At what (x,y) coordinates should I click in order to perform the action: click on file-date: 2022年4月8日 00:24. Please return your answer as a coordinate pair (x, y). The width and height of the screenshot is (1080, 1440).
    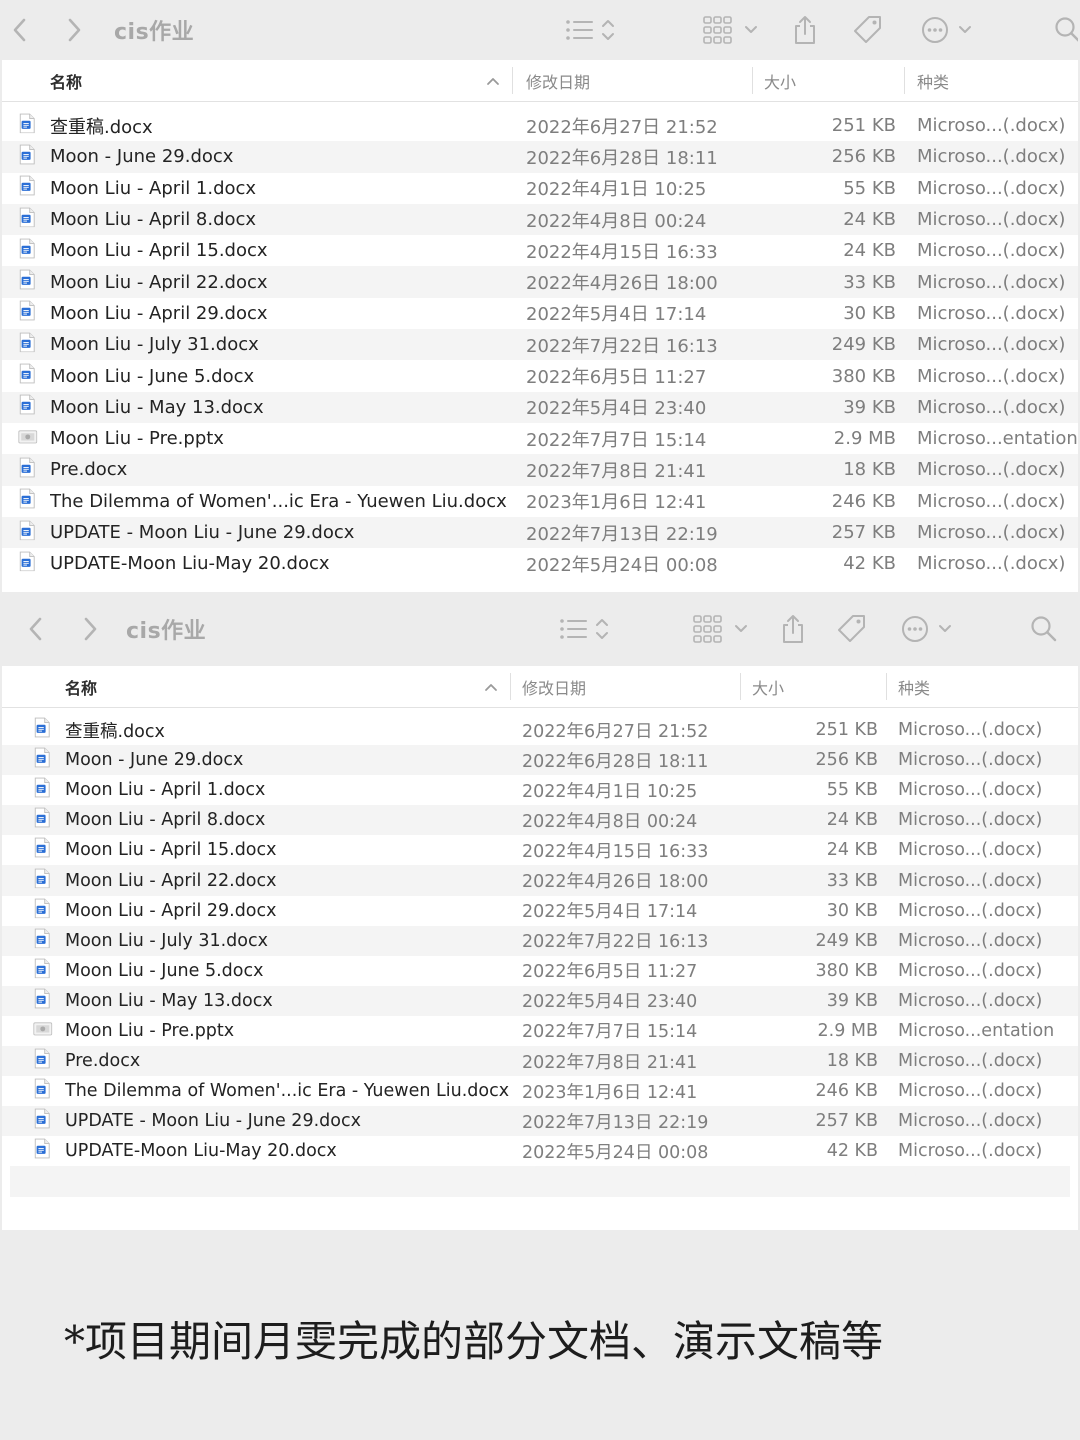
    Looking at the image, I should click on (616, 221).